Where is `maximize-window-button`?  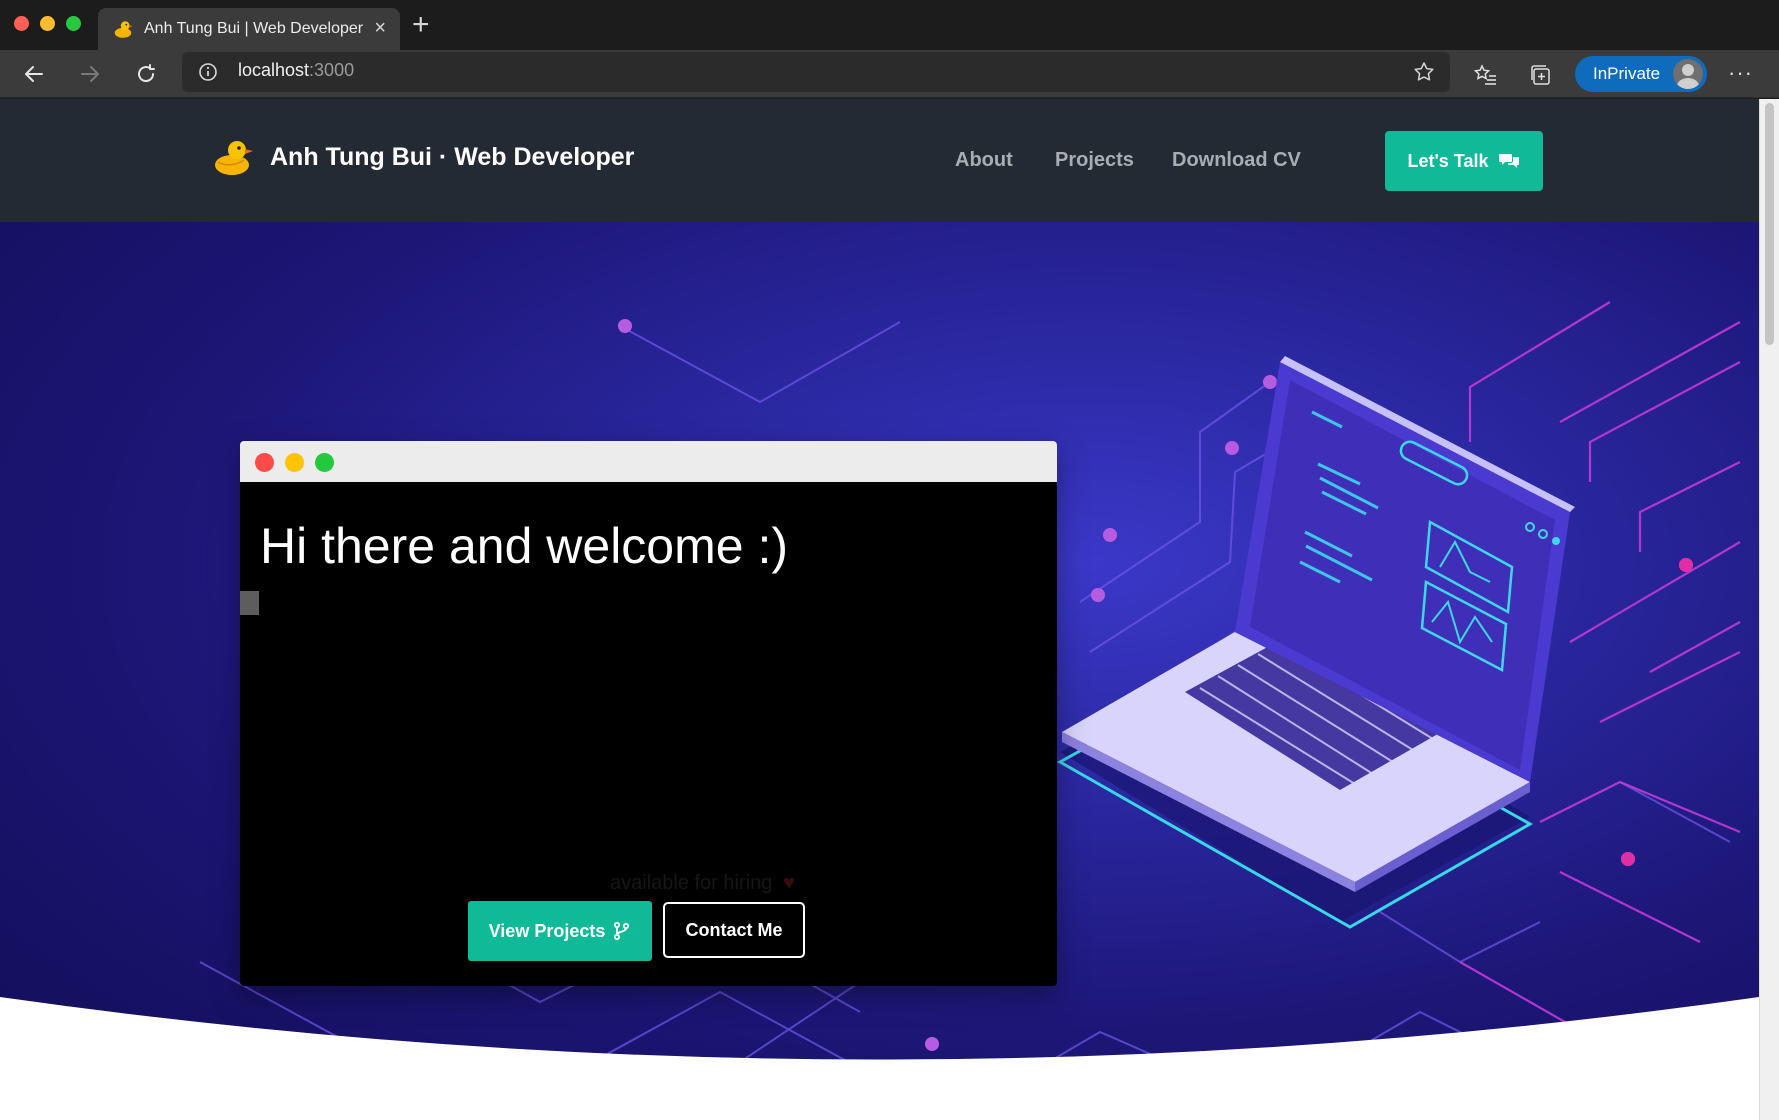
maximize-window-button is located at coordinates (73, 23).